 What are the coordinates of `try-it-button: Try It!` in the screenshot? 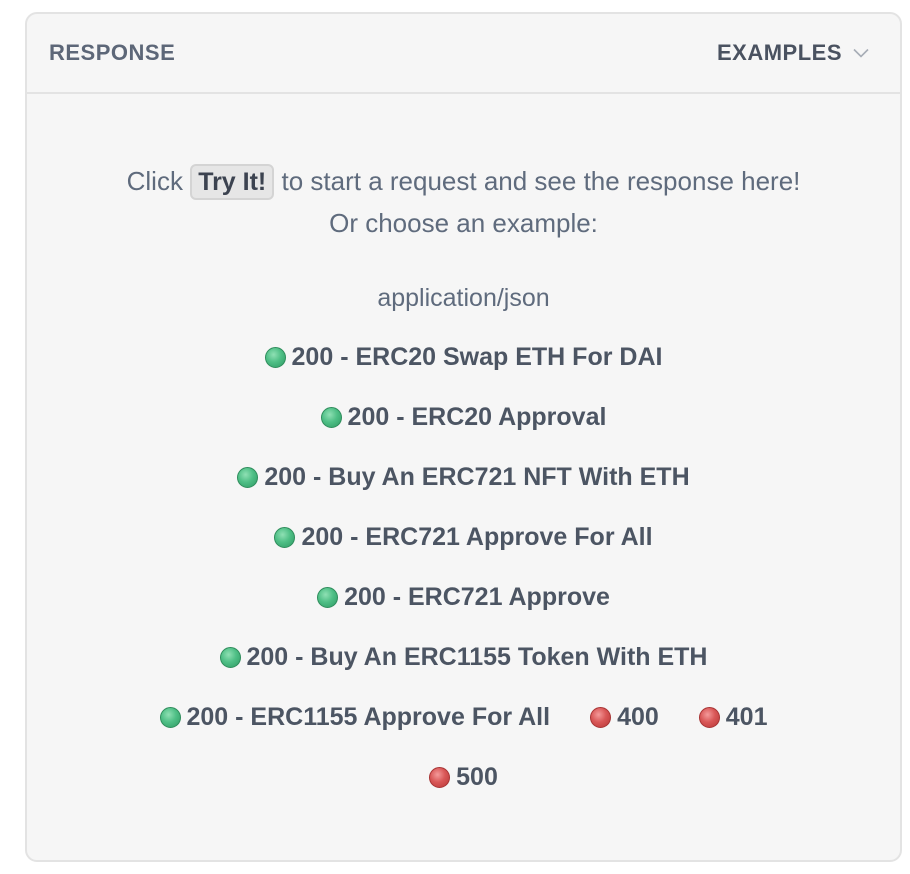 It's located at (232, 182).